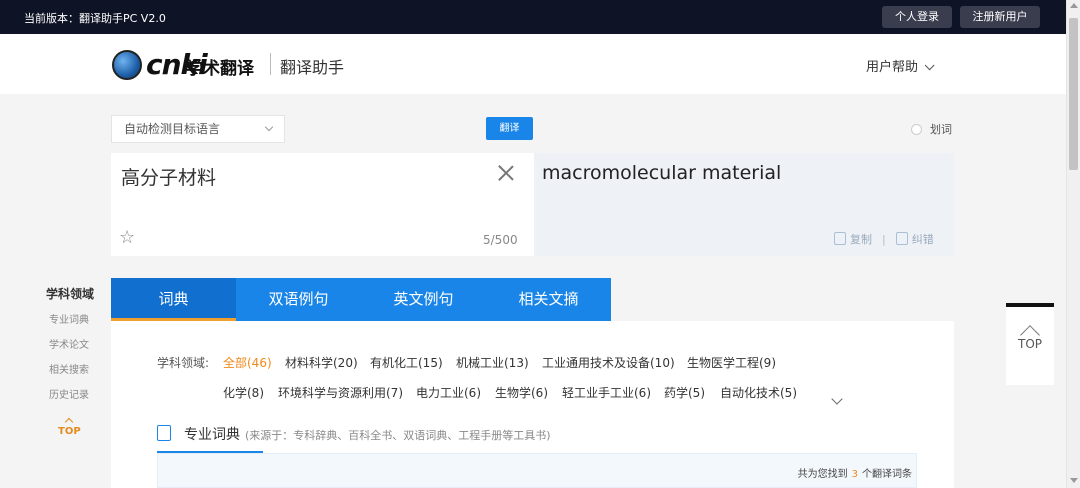  What do you see at coordinates (1074, 480) in the screenshot?
I see `scroll-down-arrow-icon` at bounding box center [1074, 480].